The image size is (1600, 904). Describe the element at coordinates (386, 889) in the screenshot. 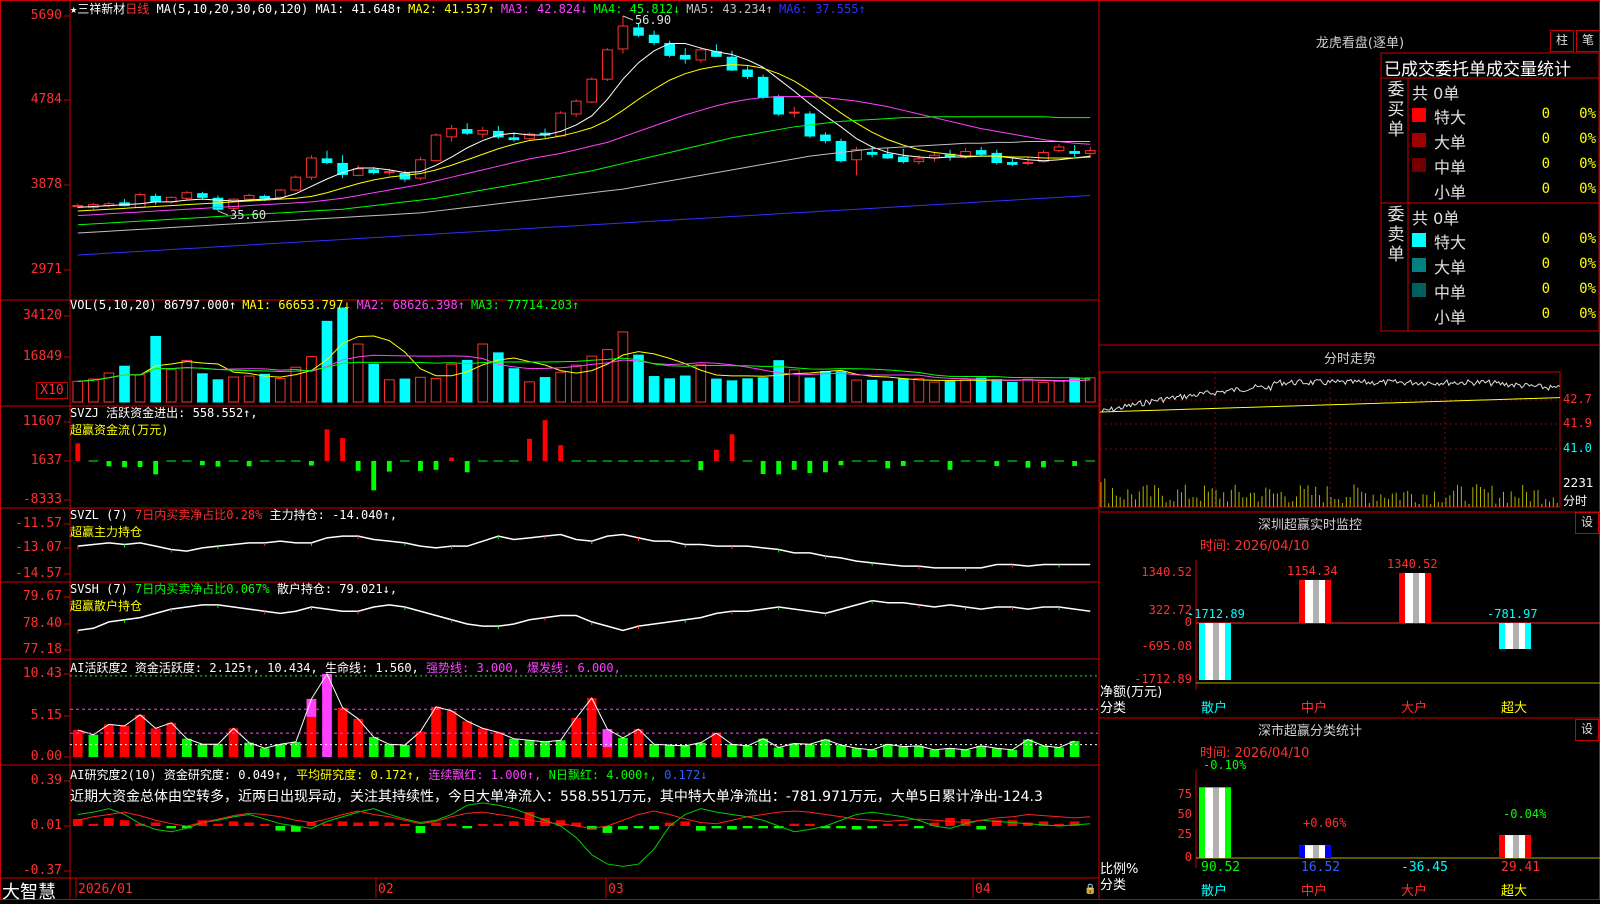

I see `x-tick-label: 02` at that location.